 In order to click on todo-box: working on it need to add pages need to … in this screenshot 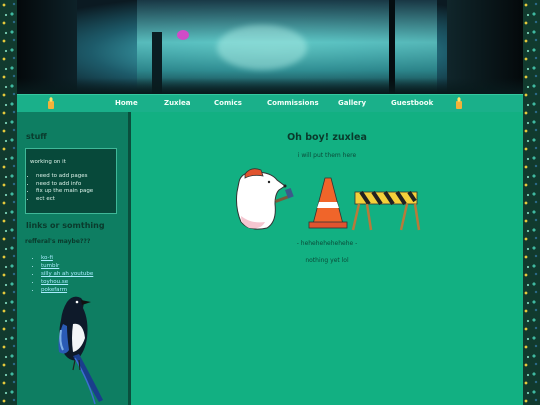, I will do `click(71, 181)`.